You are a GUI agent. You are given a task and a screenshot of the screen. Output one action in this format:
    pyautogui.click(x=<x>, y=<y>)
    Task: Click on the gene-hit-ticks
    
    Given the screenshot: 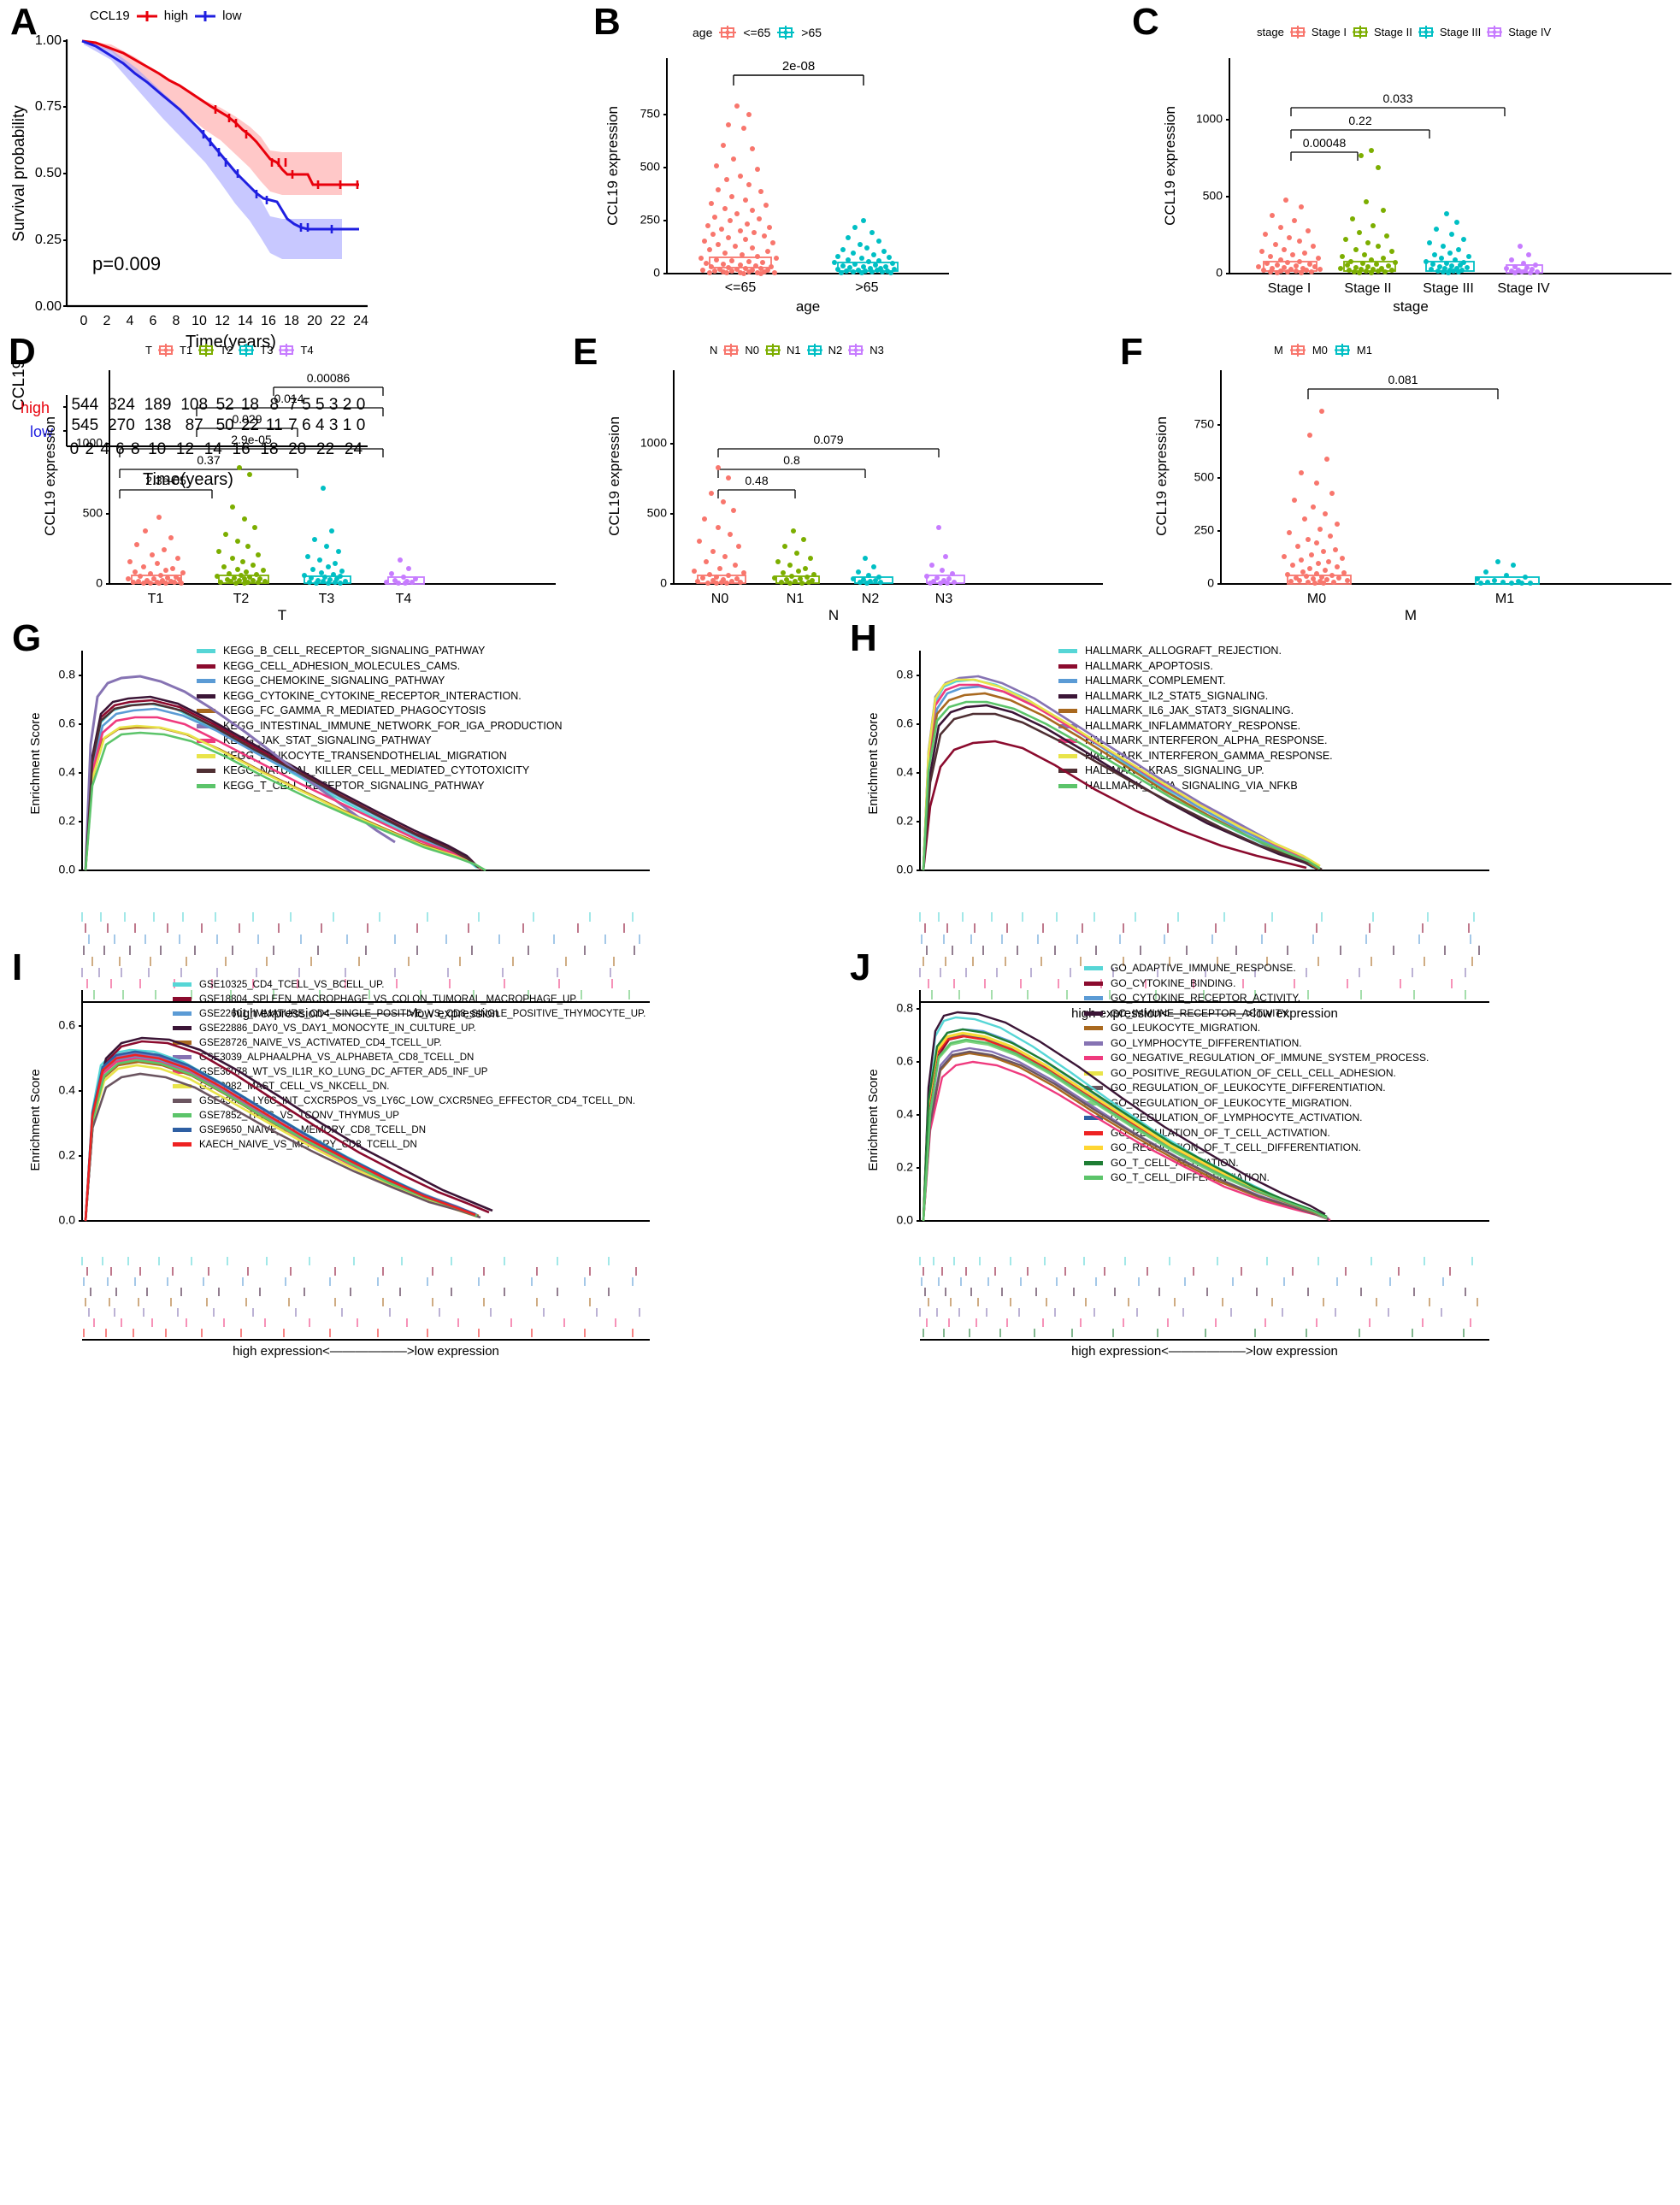 What is the action you would take?
    pyautogui.click(x=360, y=1297)
    